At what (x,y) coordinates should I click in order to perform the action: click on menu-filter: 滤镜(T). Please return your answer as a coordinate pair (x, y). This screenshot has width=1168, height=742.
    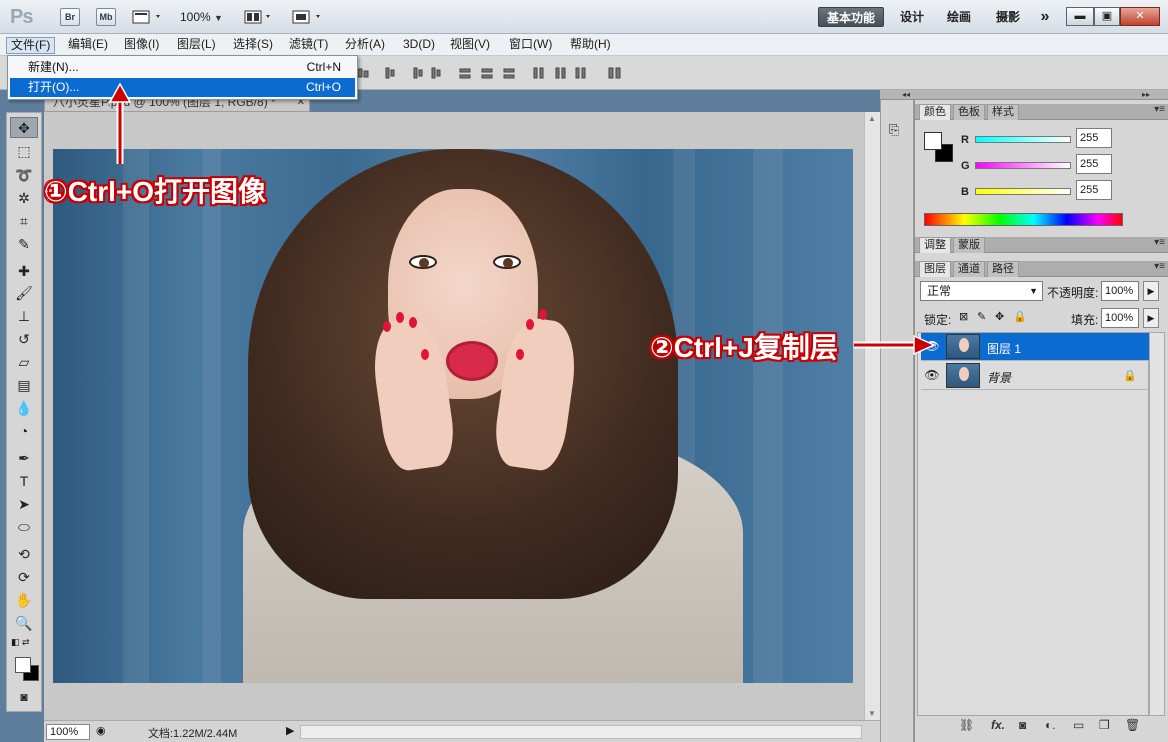
    Looking at the image, I should click on (308, 45).